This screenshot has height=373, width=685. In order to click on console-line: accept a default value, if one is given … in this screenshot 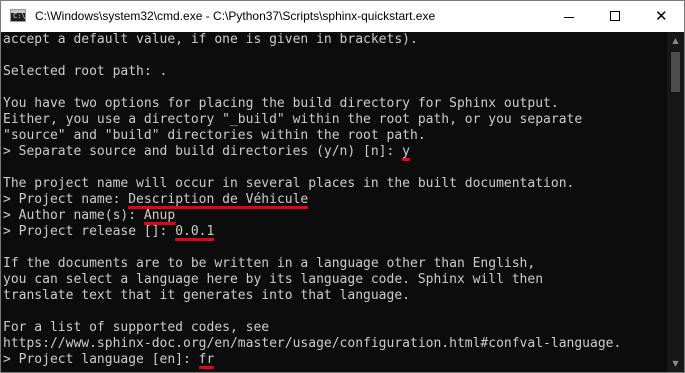, I will do `click(210, 39)`.